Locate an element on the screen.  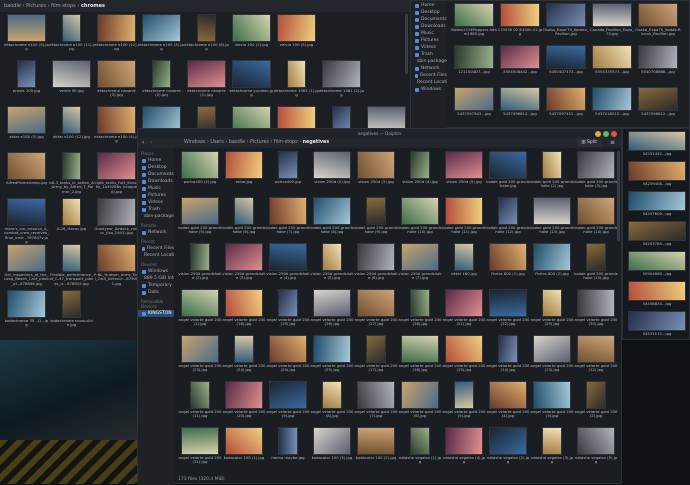
file-item: angel velarte gold 200 (26).jpg is located at coordinates (332, 312).